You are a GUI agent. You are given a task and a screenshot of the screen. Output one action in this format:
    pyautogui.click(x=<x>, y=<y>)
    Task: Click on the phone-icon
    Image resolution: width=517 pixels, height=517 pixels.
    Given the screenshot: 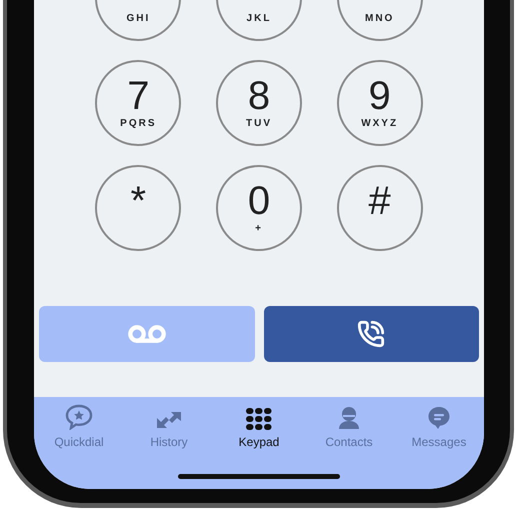 What is the action you would take?
    pyautogui.click(x=371, y=334)
    